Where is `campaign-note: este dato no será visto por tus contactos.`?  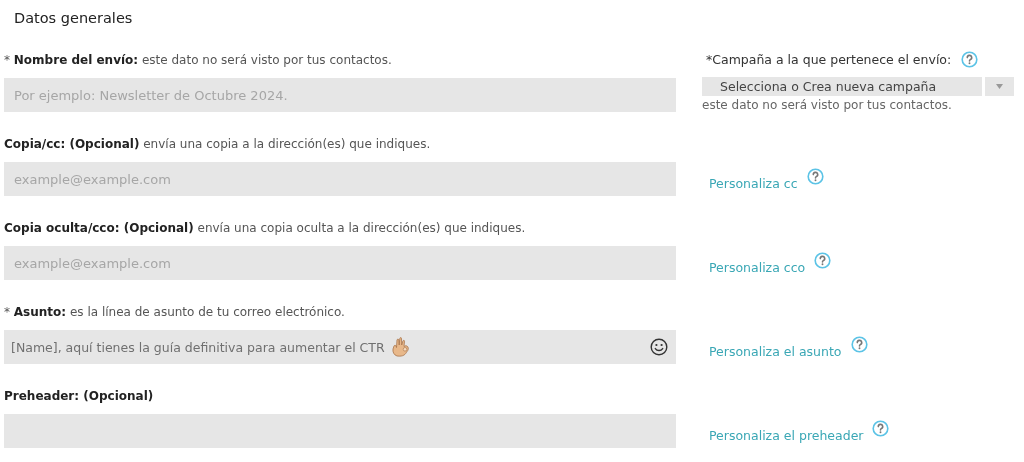
campaign-note: este dato no será visto por tus contactos. is located at coordinates (827, 105).